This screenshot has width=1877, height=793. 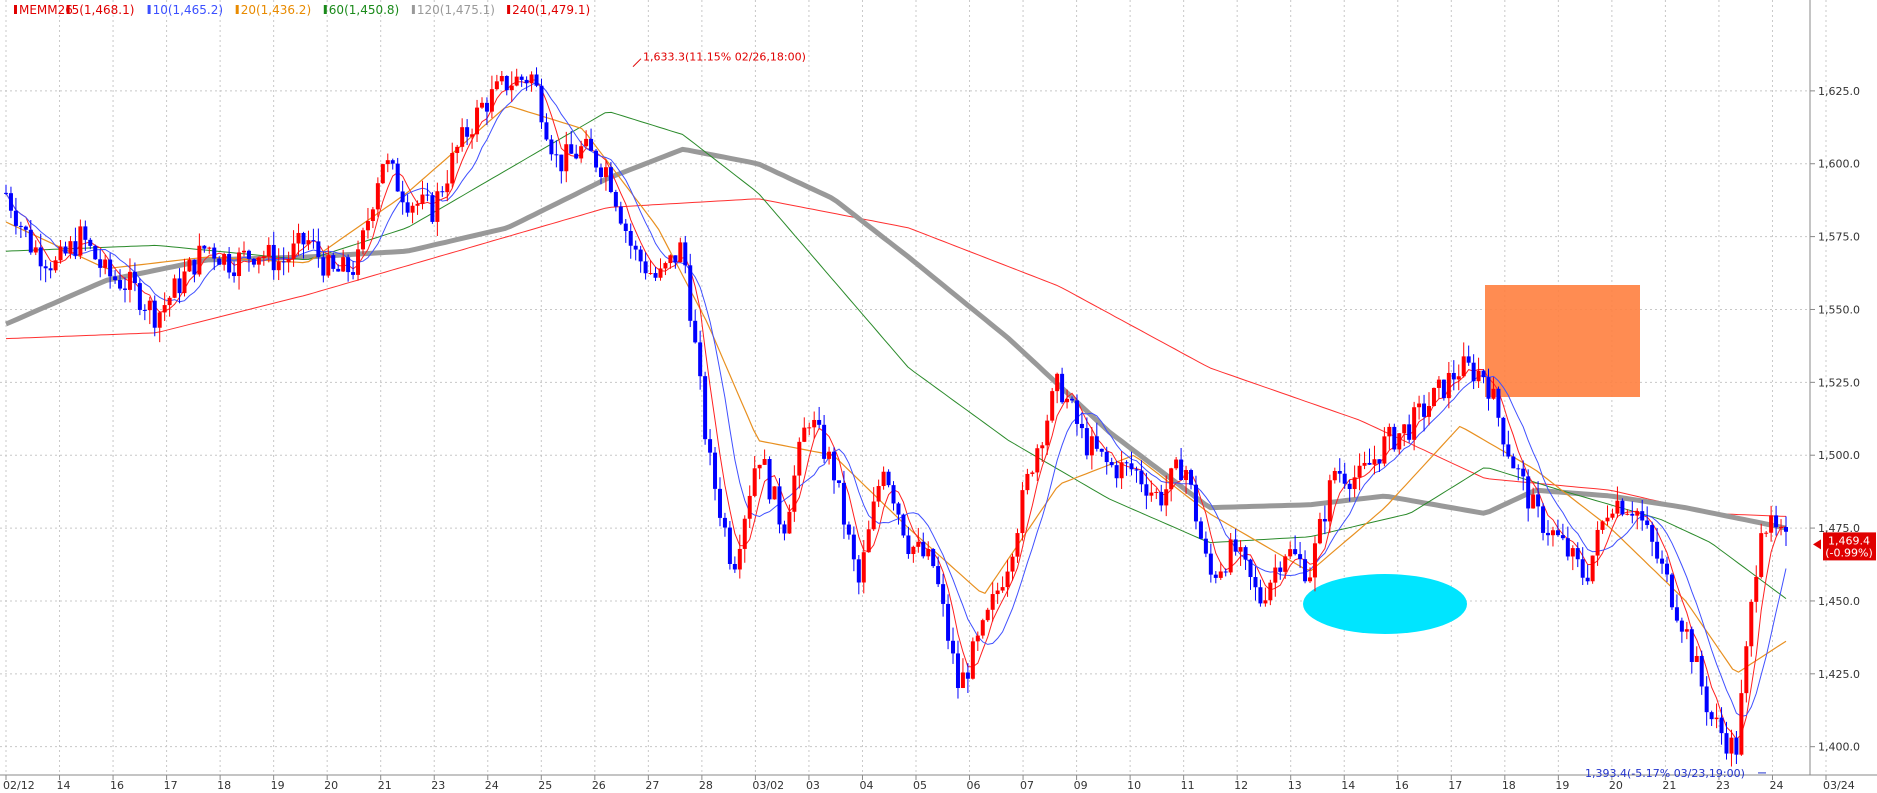 I want to click on legend-entry: 120(1,475.1), so click(x=456, y=10).